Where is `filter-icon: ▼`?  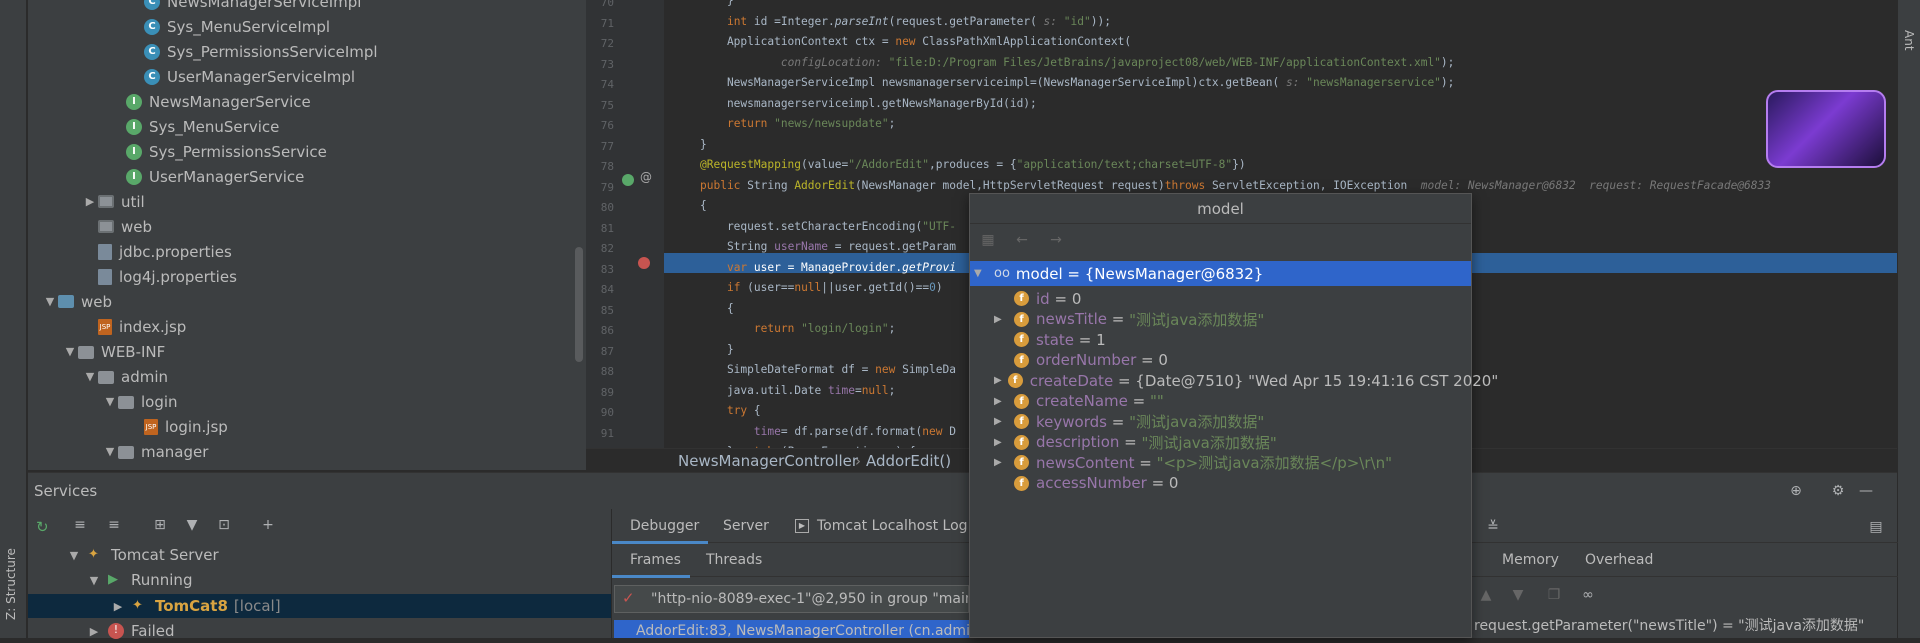
filter-icon: ▼ is located at coordinates (192, 525).